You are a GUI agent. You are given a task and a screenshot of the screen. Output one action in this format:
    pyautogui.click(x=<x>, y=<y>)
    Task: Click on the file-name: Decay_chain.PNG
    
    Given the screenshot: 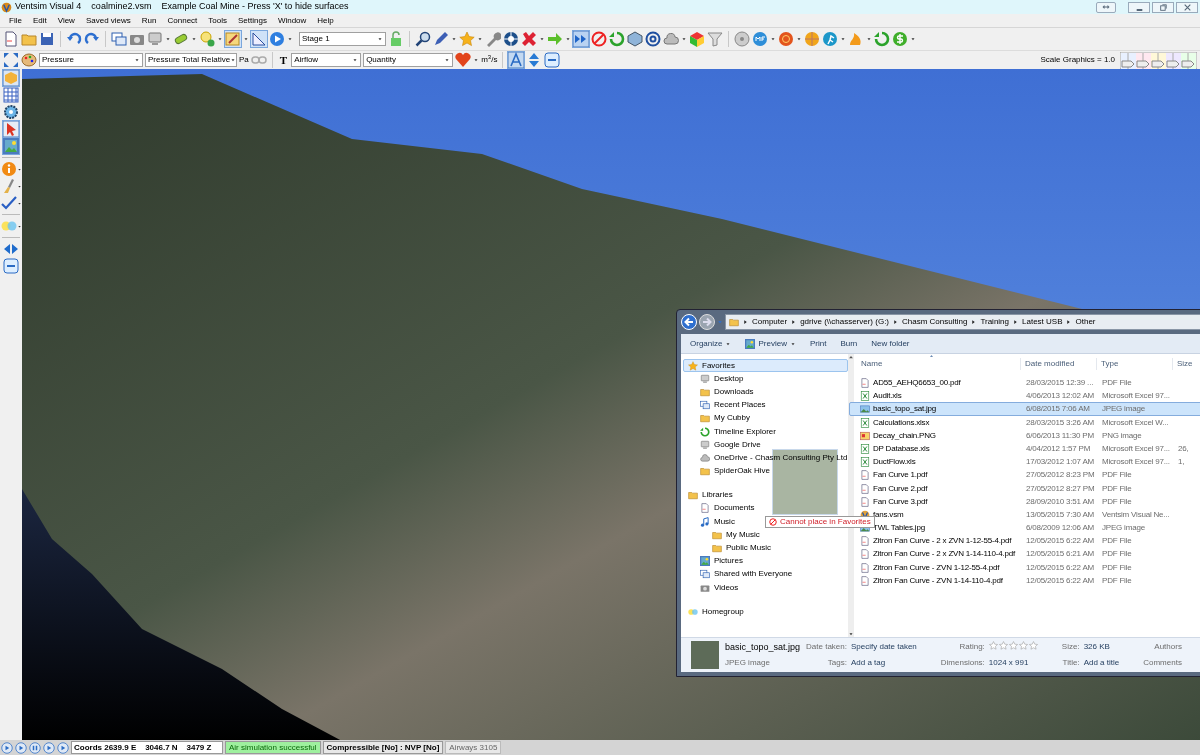 What is the action you would take?
    pyautogui.click(x=904, y=435)
    